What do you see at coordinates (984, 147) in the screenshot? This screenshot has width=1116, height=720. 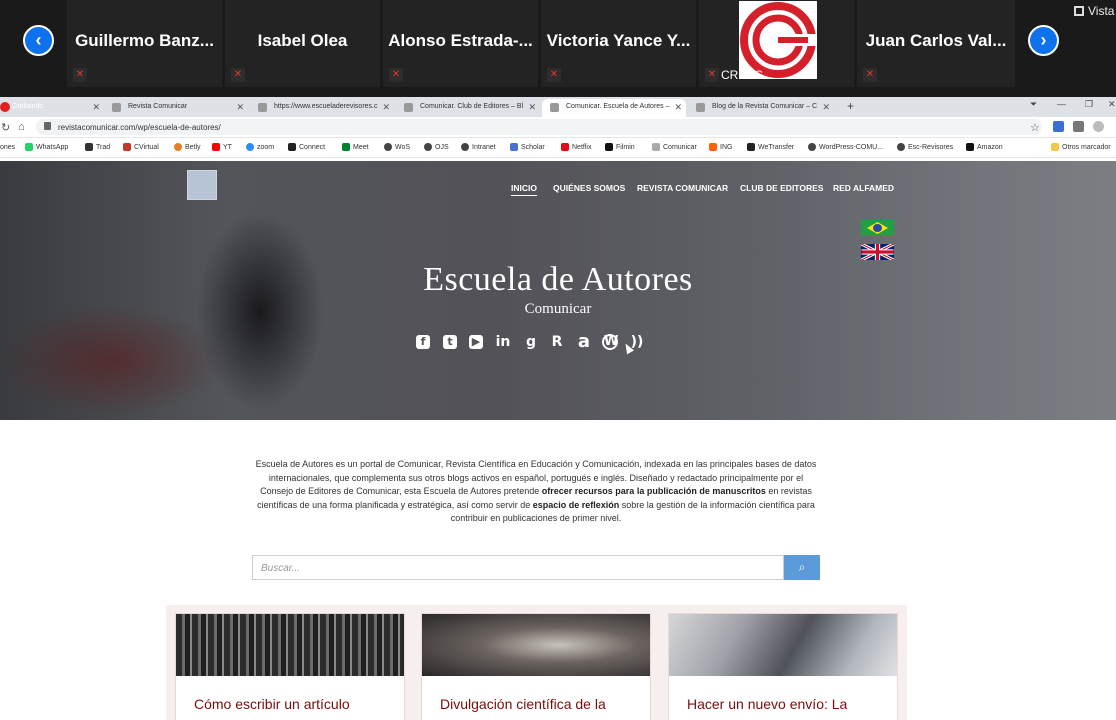 I see `bookmark-item: Amazon` at bounding box center [984, 147].